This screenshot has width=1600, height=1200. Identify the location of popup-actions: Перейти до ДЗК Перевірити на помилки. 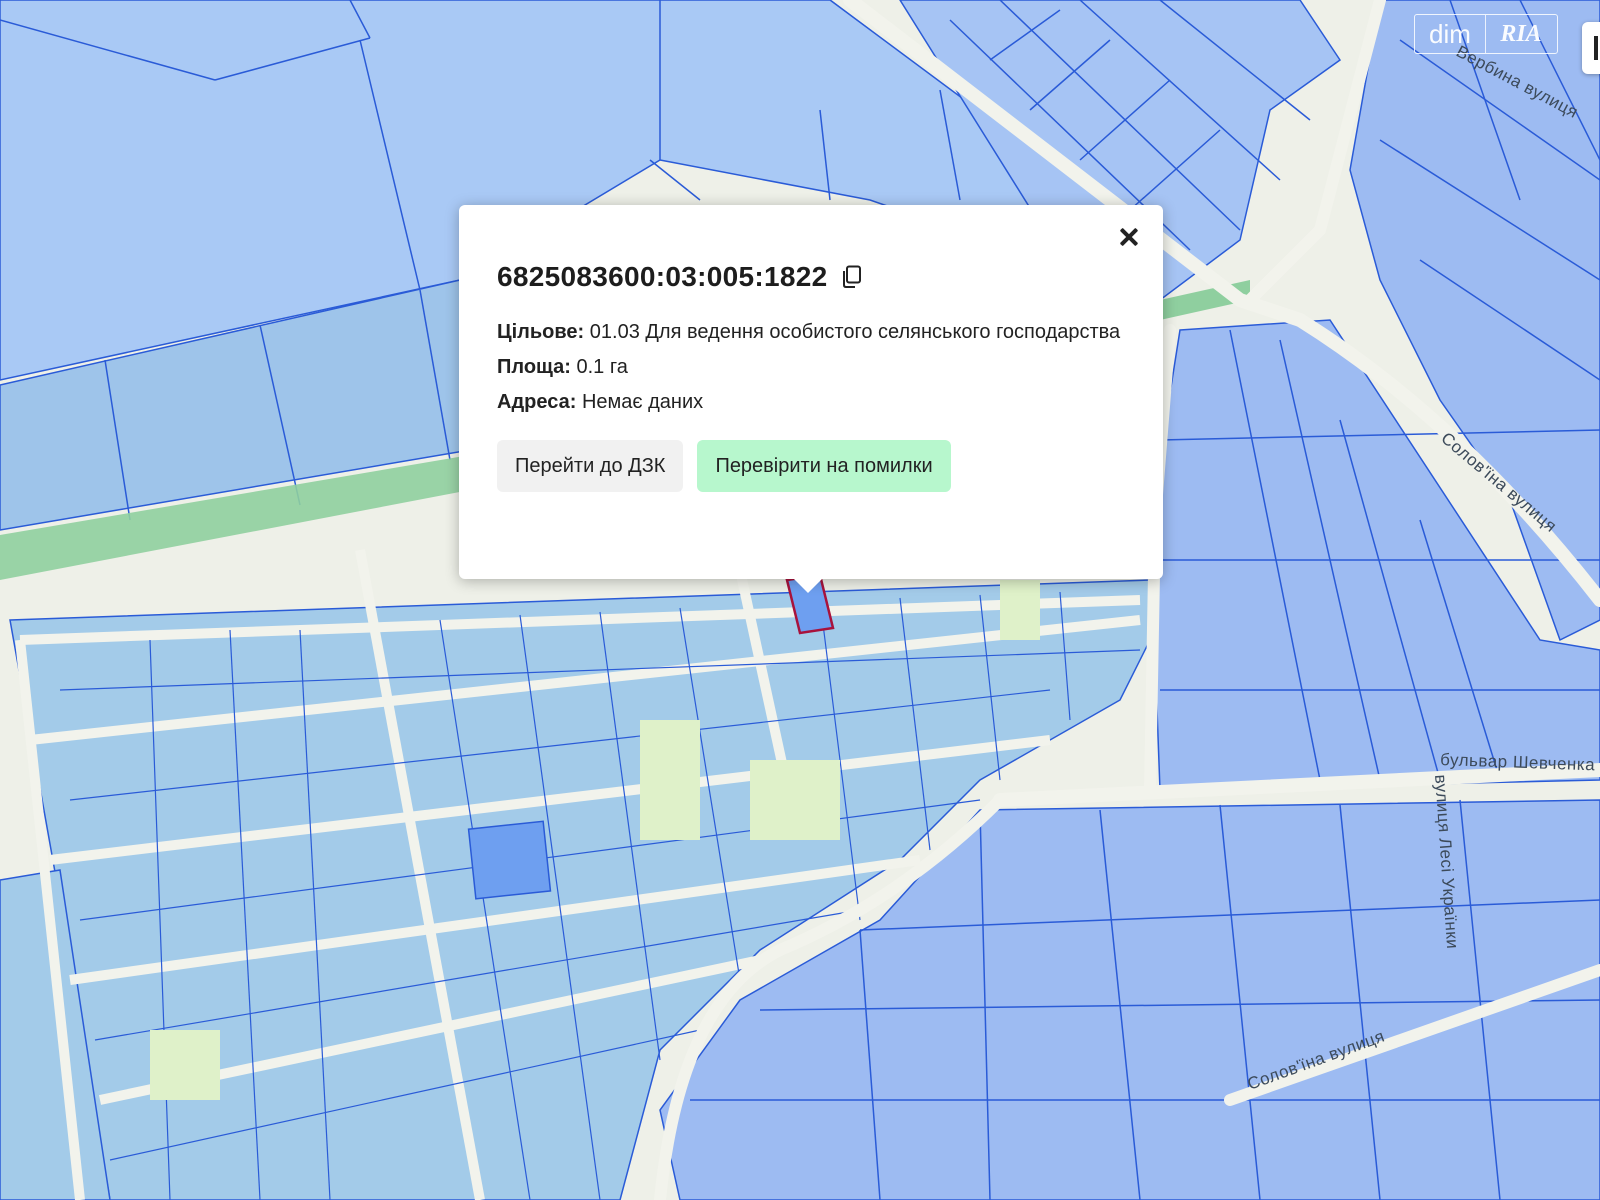
(811, 466).